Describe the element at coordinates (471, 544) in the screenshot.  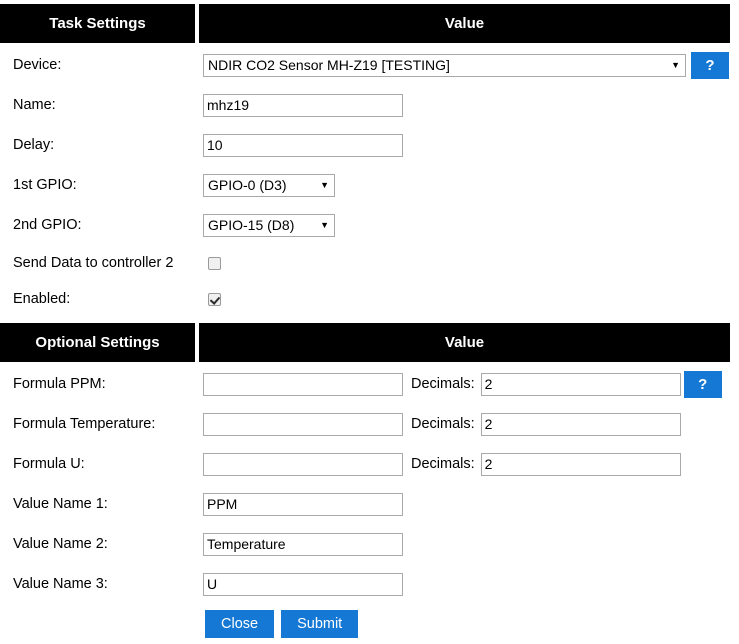
I see `value-name-2-field` at that location.